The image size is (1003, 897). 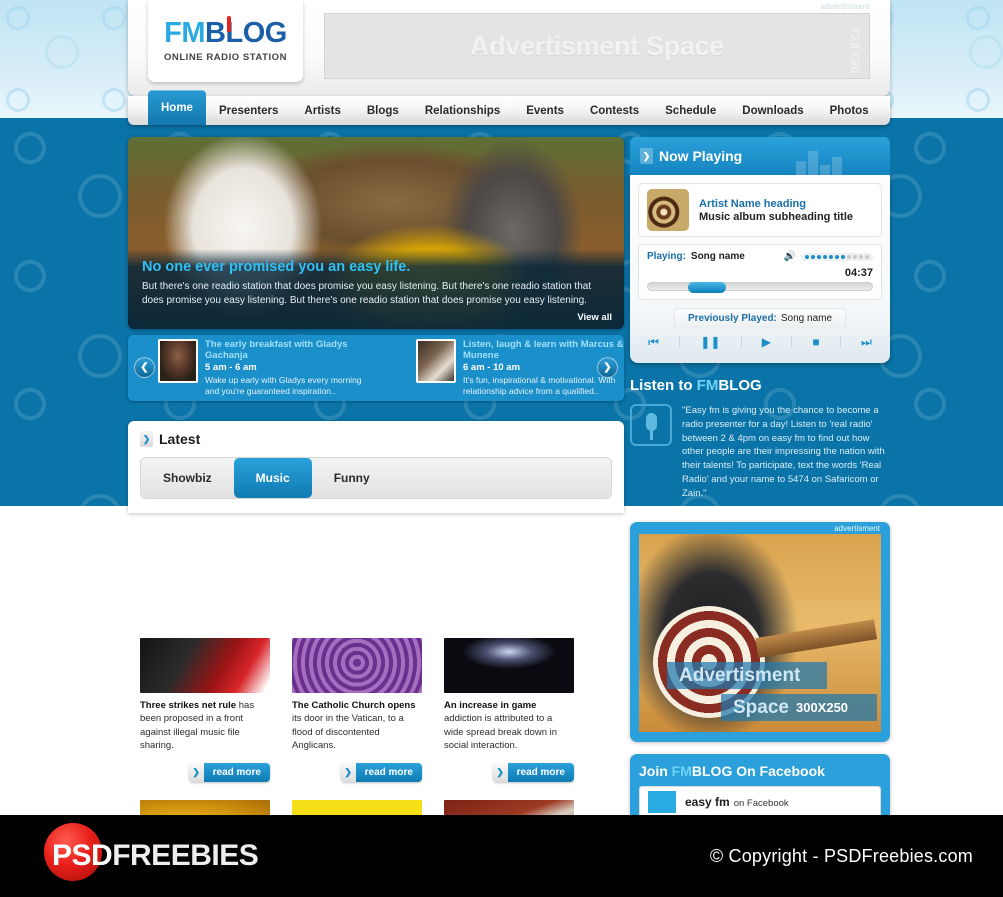 What do you see at coordinates (766, 342) in the screenshot?
I see `play-button: ▶` at bounding box center [766, 342].